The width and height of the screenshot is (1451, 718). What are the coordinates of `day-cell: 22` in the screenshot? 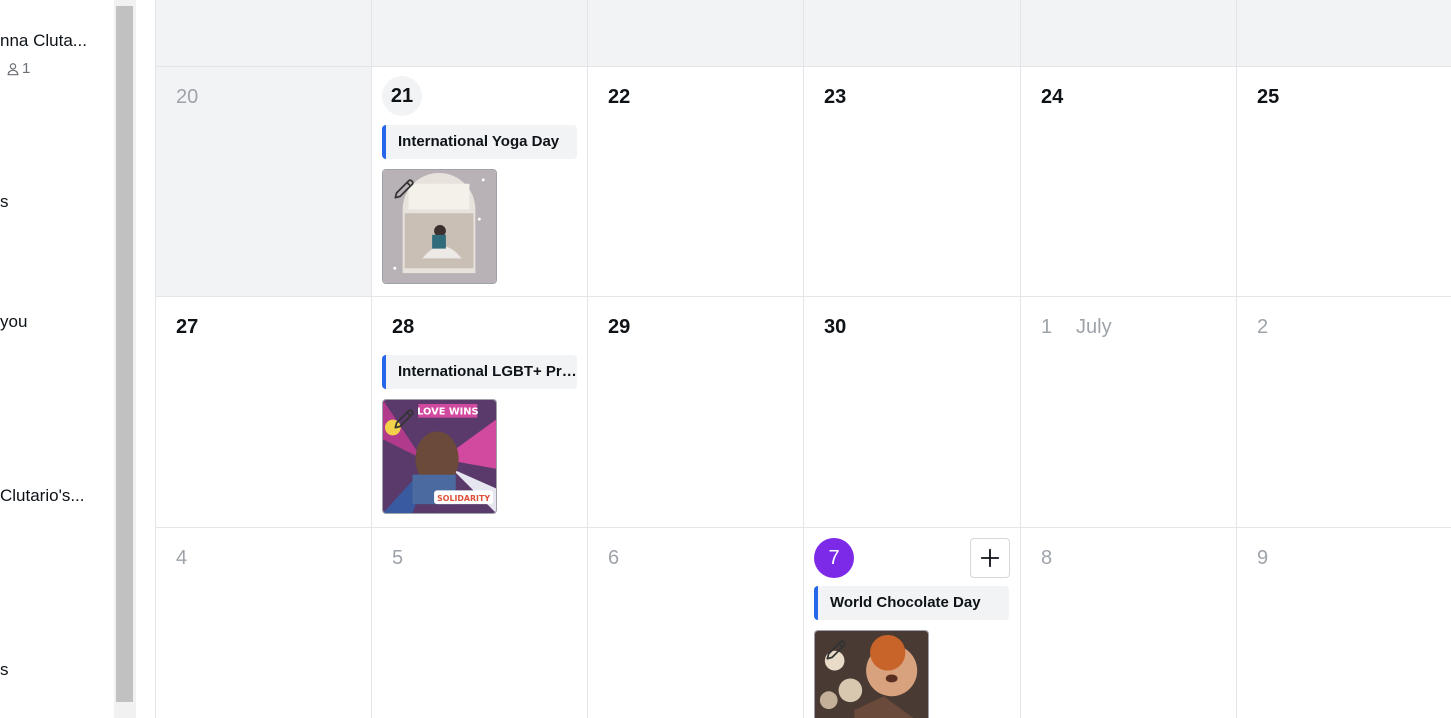 It's located at (695, 182).